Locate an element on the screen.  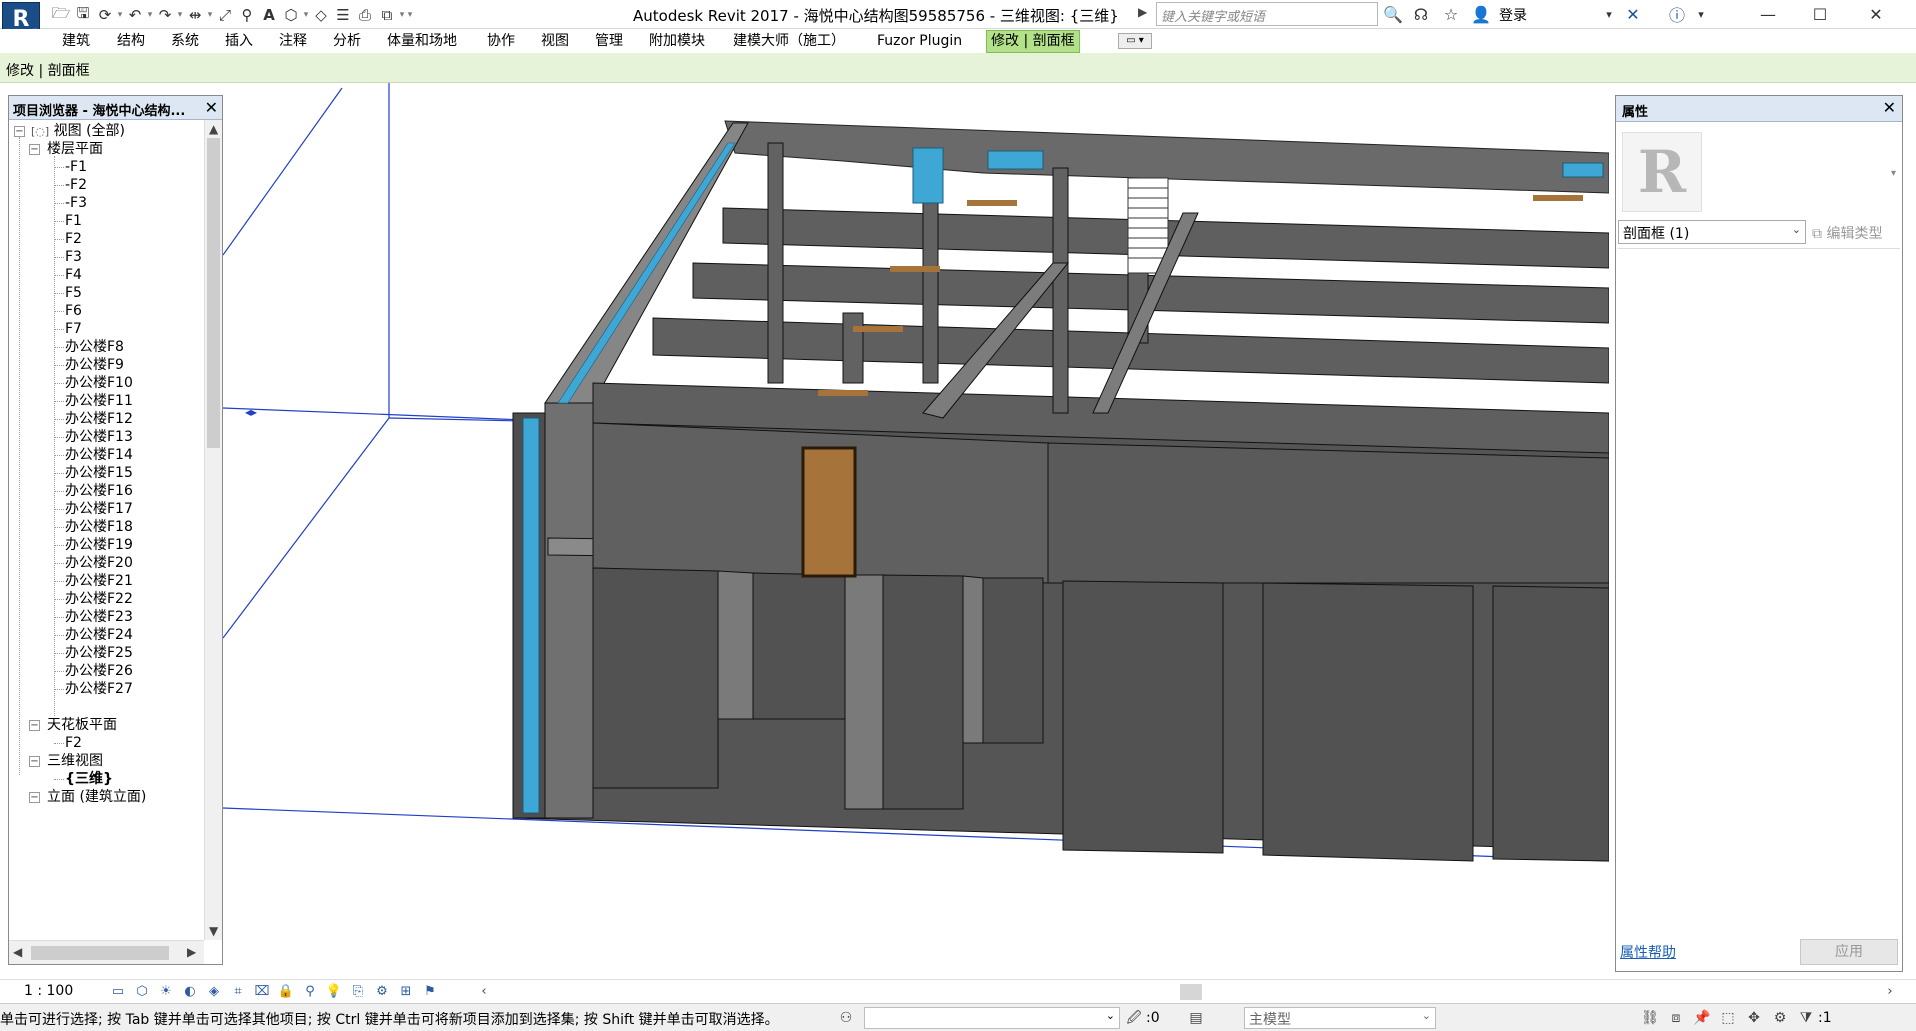
show-crop-region-icon: ⌧ is located at coordinates (262, 992).